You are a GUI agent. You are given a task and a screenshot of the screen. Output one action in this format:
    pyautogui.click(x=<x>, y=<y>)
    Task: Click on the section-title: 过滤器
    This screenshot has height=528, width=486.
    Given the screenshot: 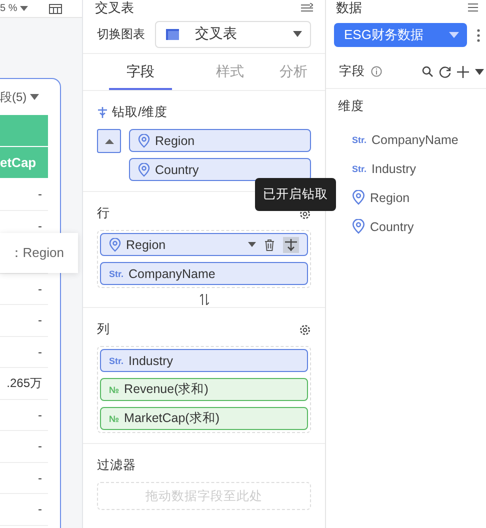 What is the action you would take?
    pyautogui.click(x=116, y=465)
    